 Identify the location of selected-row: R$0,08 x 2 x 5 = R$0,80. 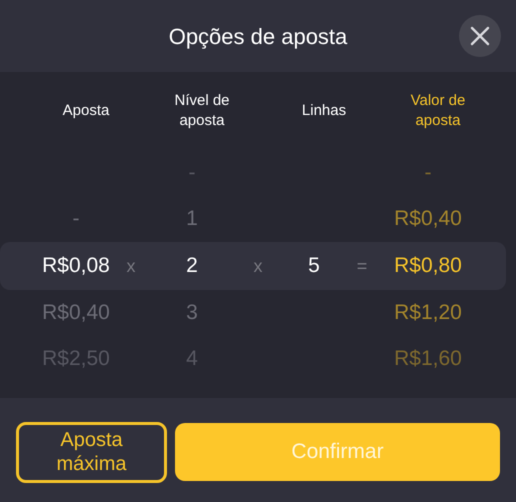
(253, 266).